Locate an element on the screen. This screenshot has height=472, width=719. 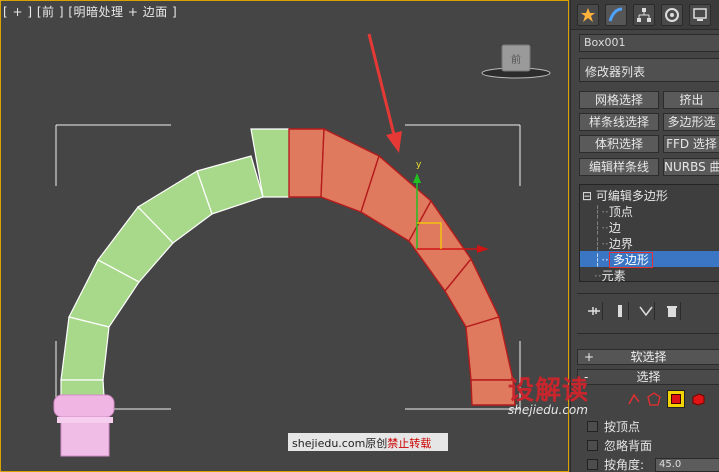
object-name-field: Box001 is located at coordinates (649, 43).